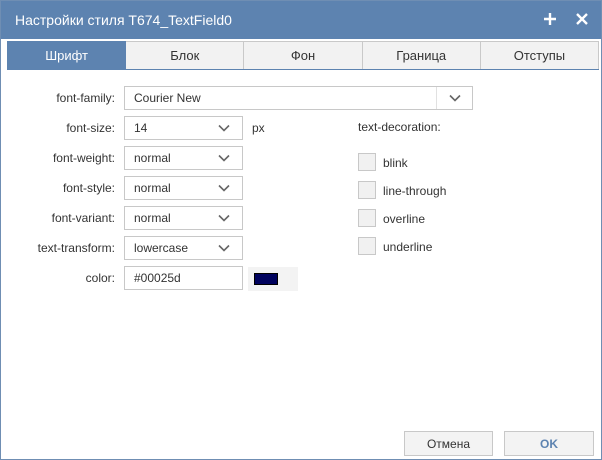 Image resolution: width=602 pixels, height=460 pixels. I want to click on cancel-button: Отмена, so click(448, 443).